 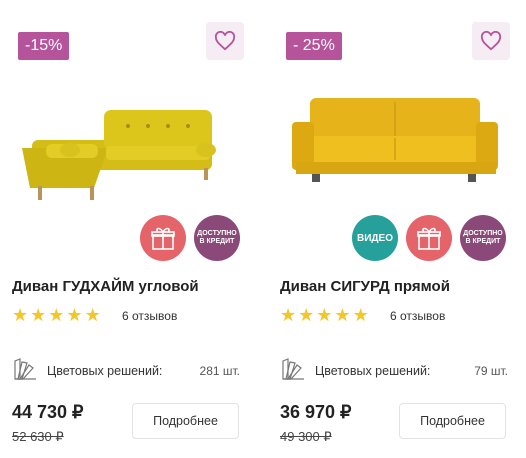 I want to click on color-options: Цветовых решений: 79 шт., so click(x=394, y=369).